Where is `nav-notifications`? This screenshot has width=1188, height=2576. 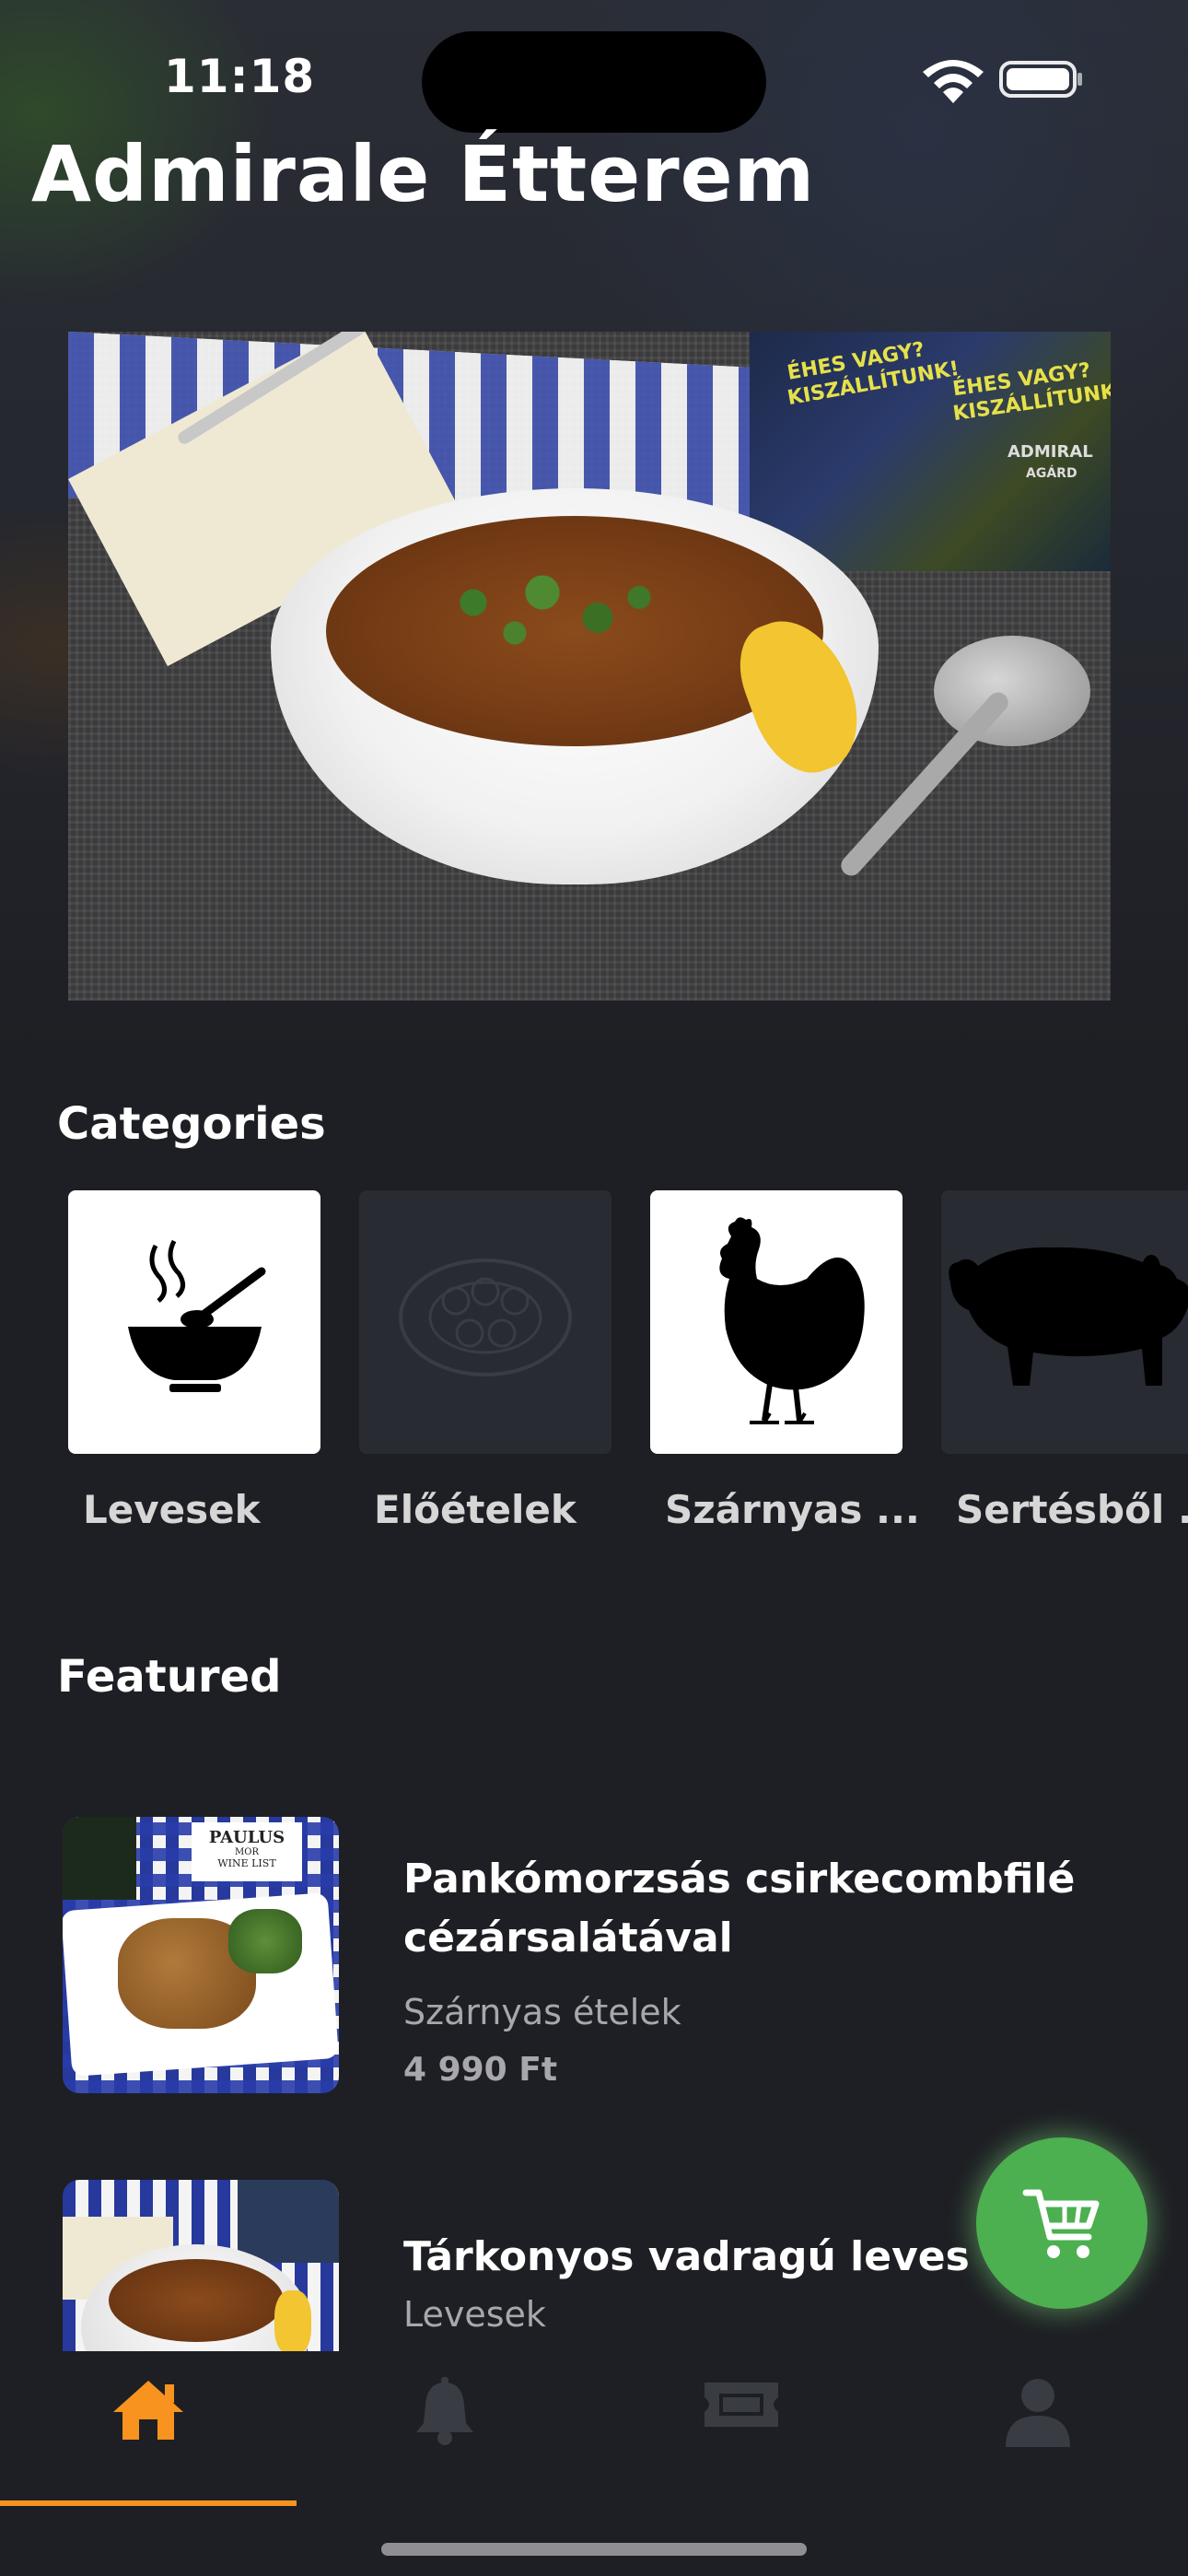
nav-notifications is located at coordinates (445, 2418).